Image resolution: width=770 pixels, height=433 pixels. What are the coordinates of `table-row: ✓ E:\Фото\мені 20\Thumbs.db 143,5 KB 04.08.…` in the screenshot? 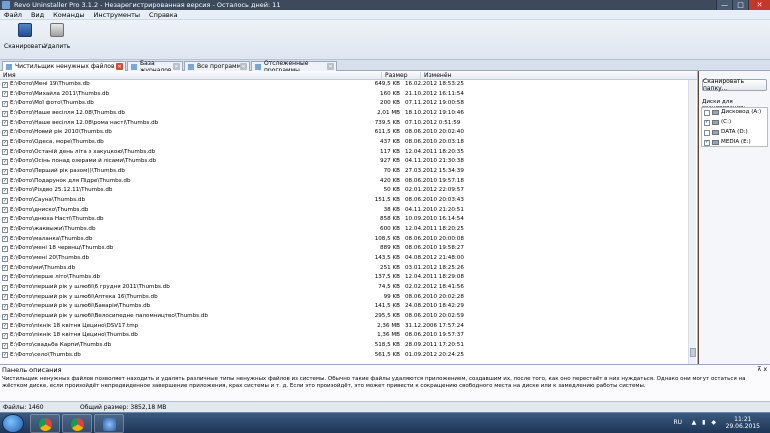 It's located at (344, 259).